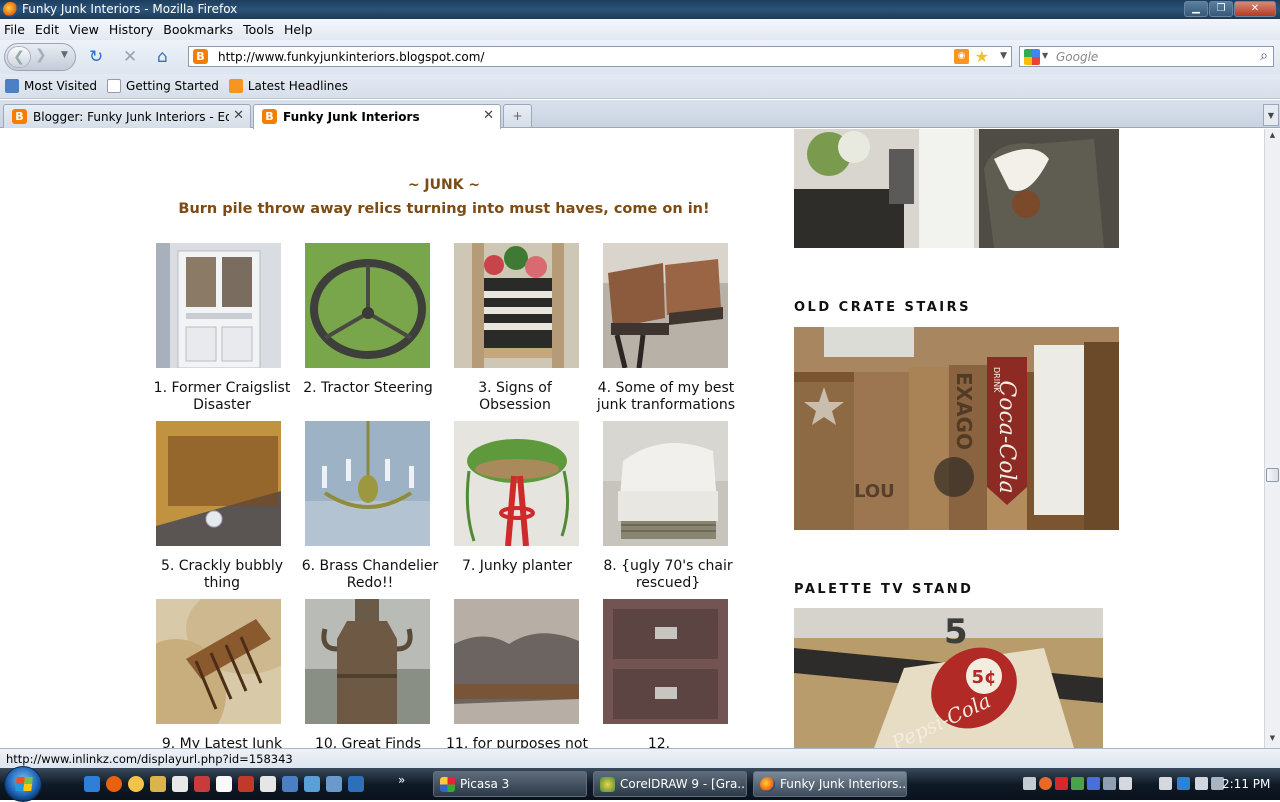 This screenshot has width=1280, height=802. What do you see at coordinates (202, 784) in the screenshot?
I see `app-quicklaunch-icon` at bounding box center [202, 784].